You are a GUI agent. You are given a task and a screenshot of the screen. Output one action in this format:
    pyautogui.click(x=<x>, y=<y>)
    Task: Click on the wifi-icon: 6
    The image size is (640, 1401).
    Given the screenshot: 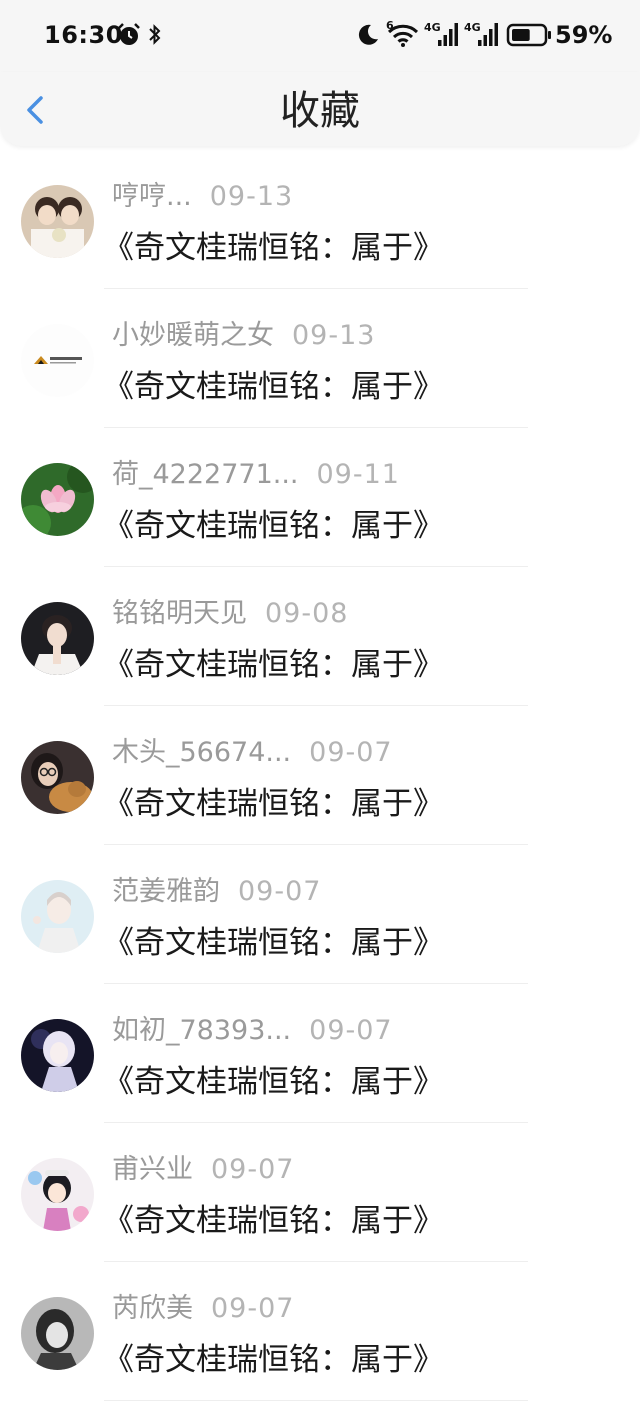 What is the action you would take?
    pyautogui.click(x=403, y=36)
    